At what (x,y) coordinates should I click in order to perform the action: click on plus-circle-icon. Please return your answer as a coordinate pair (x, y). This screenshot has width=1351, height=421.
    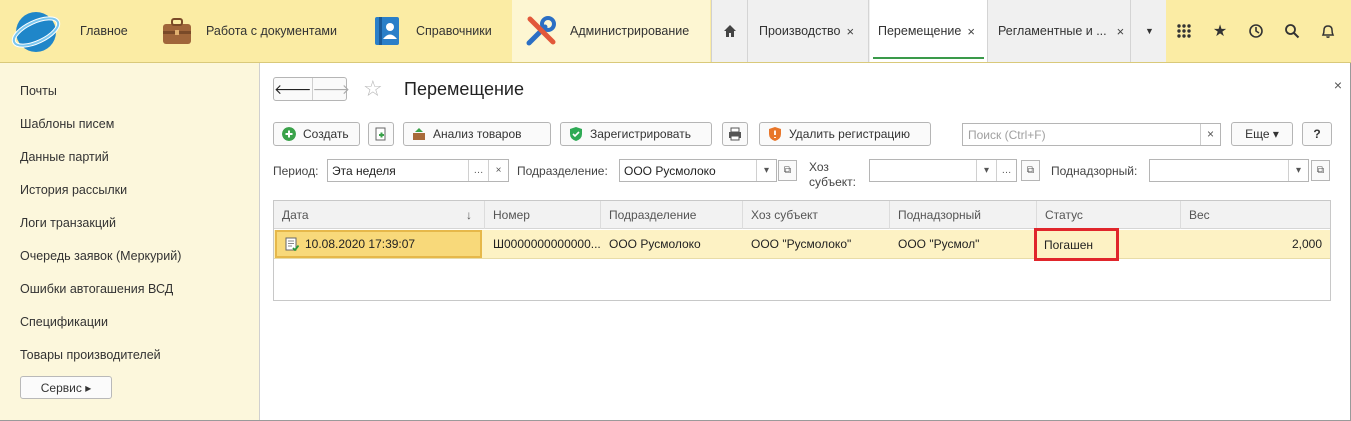
    Looking at the image, I should click on (289, 134).